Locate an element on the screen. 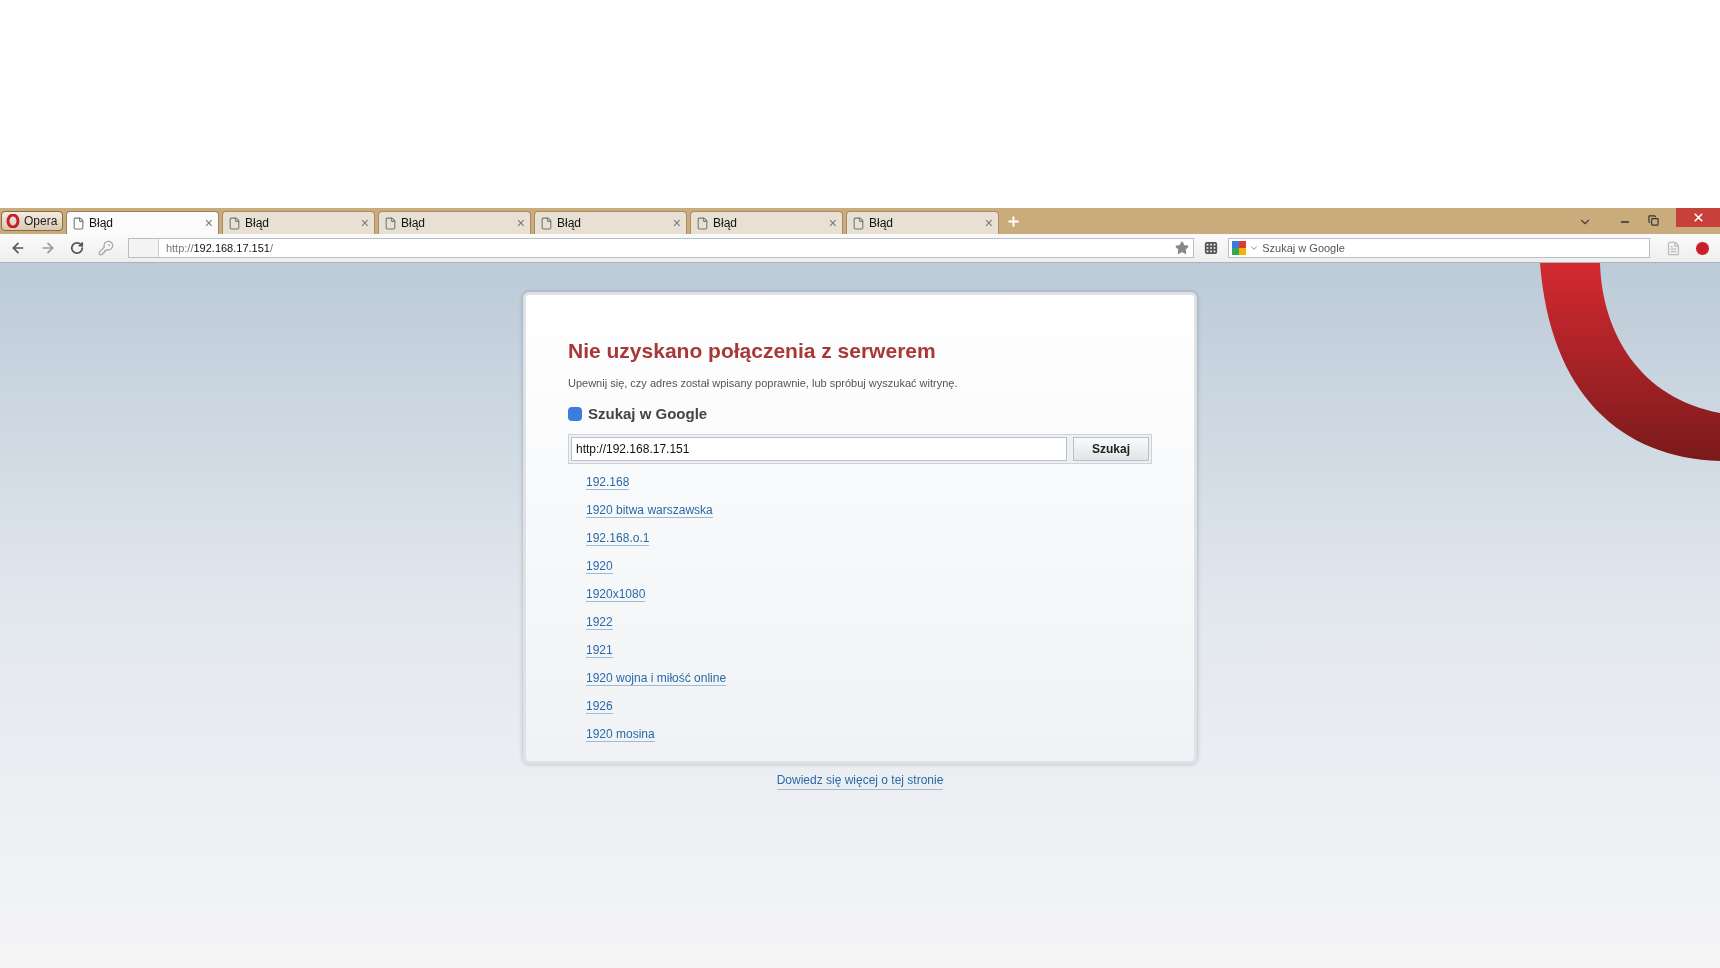  bookmark-star-icon is located at coordinates (1182, 248).